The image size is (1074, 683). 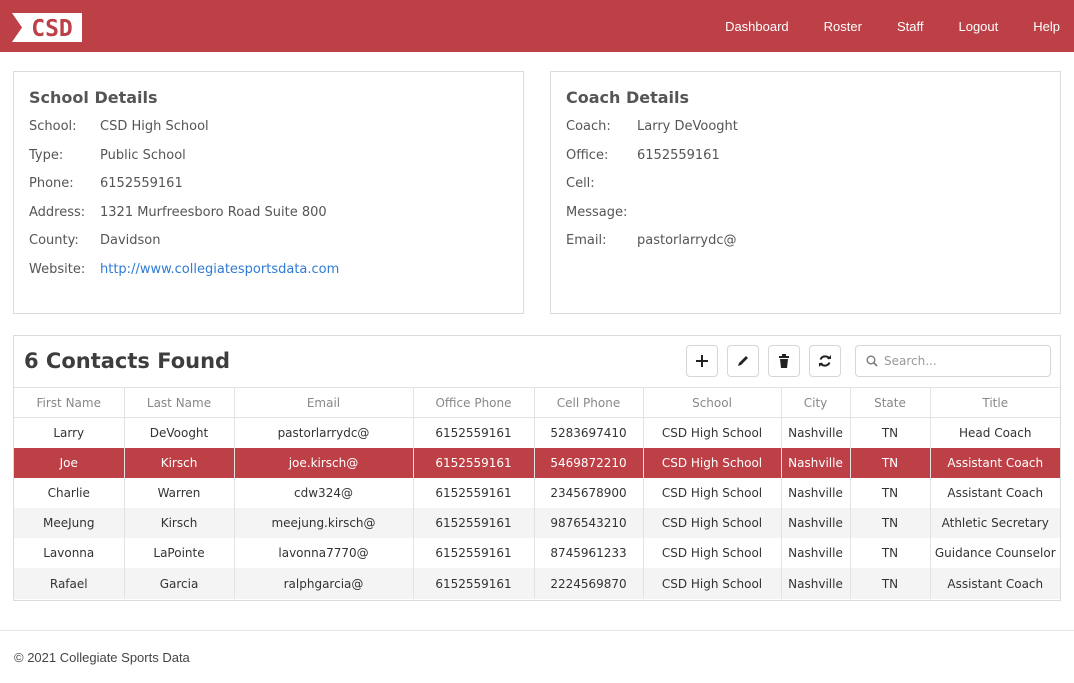 What do you see at coordinates (994, 402) in the screenshot?
I see `col-title: Title` at bounding box center [994, 402].